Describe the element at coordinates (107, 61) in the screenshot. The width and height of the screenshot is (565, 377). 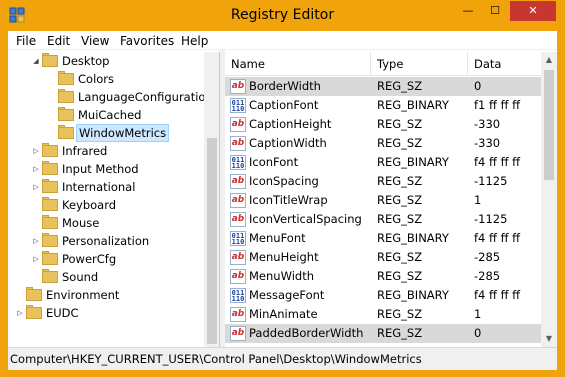
I see `tree-item-desktop: ◢ Desktop` at that location.